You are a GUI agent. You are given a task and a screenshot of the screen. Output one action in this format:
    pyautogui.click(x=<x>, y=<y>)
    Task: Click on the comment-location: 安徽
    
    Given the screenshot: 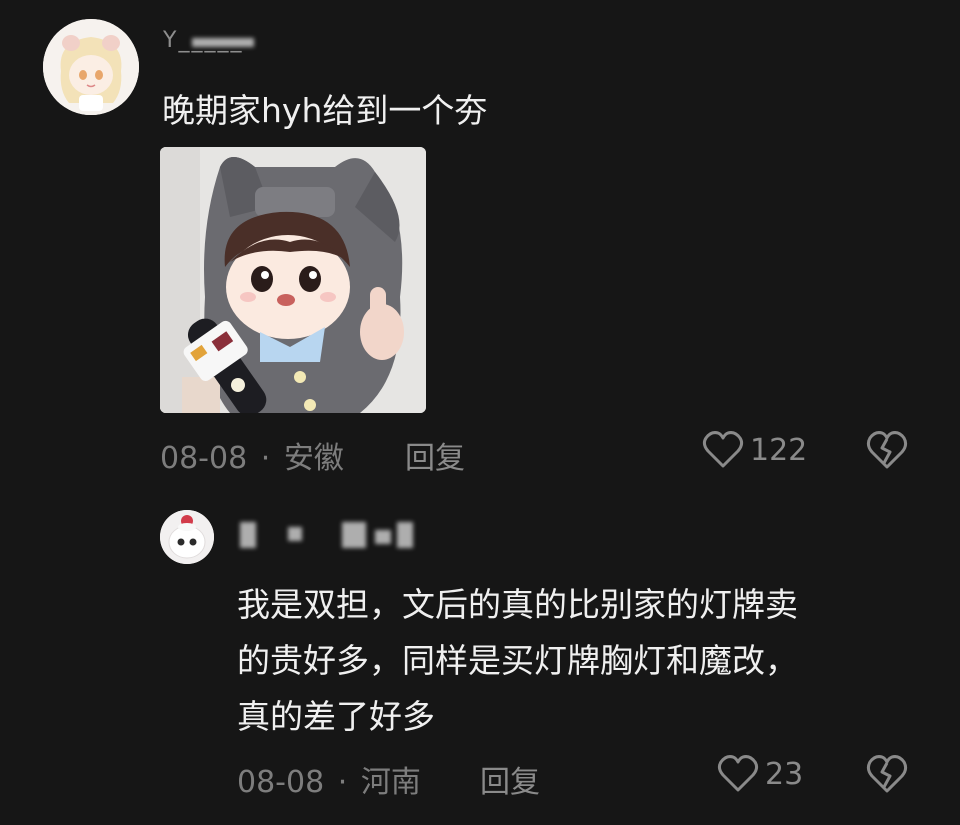 What is the action you would take?
    pyautogui.click(x=313, y=458)
    